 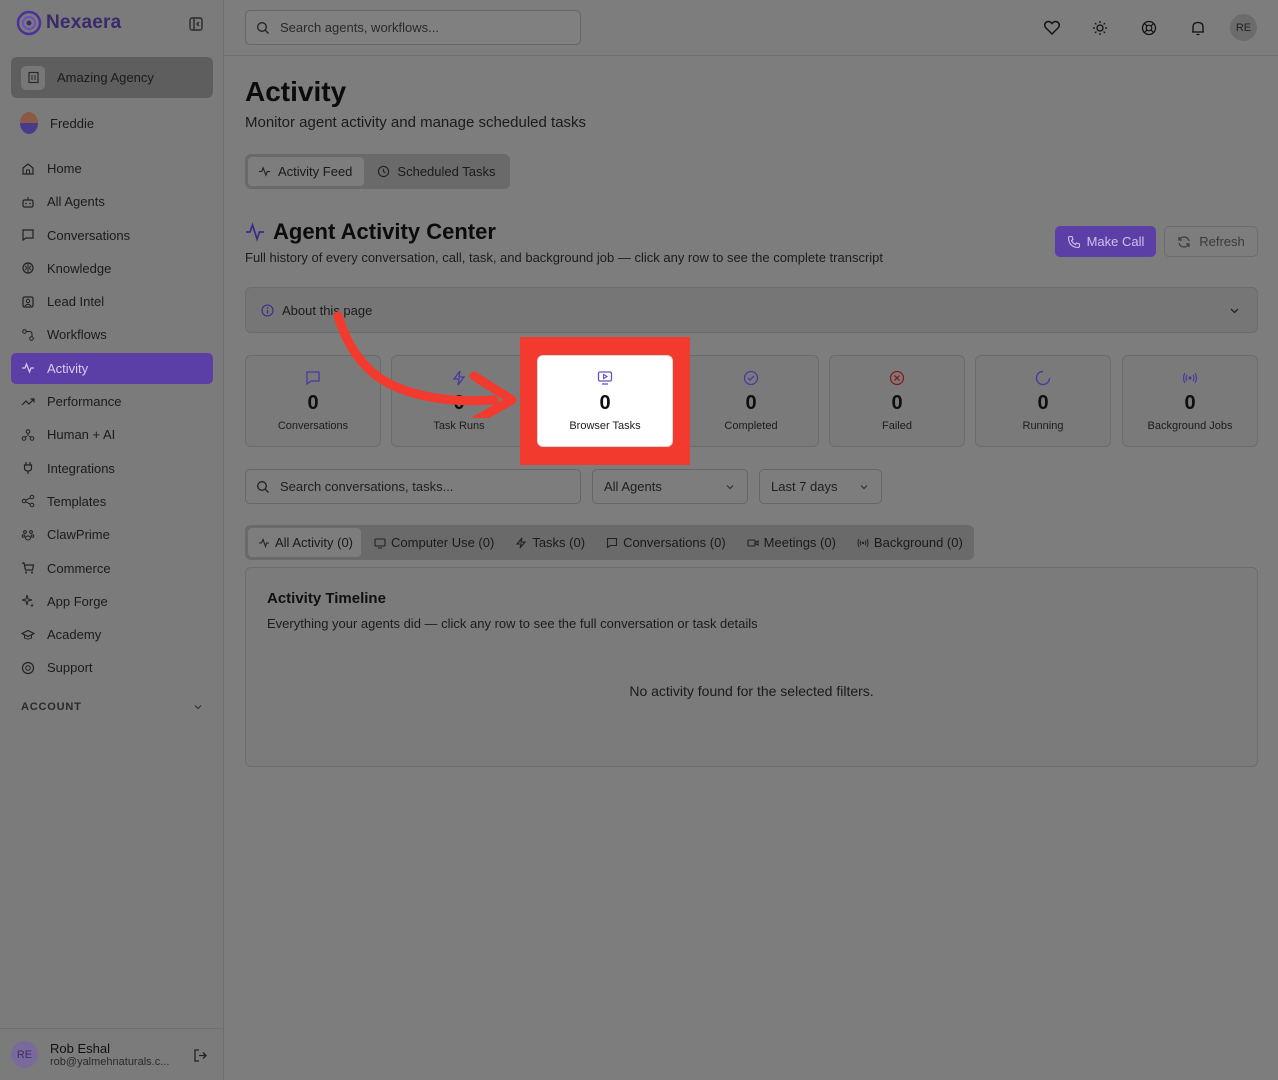 I want to click on sidebar-item-label: Support, so click(x=70, y=668).